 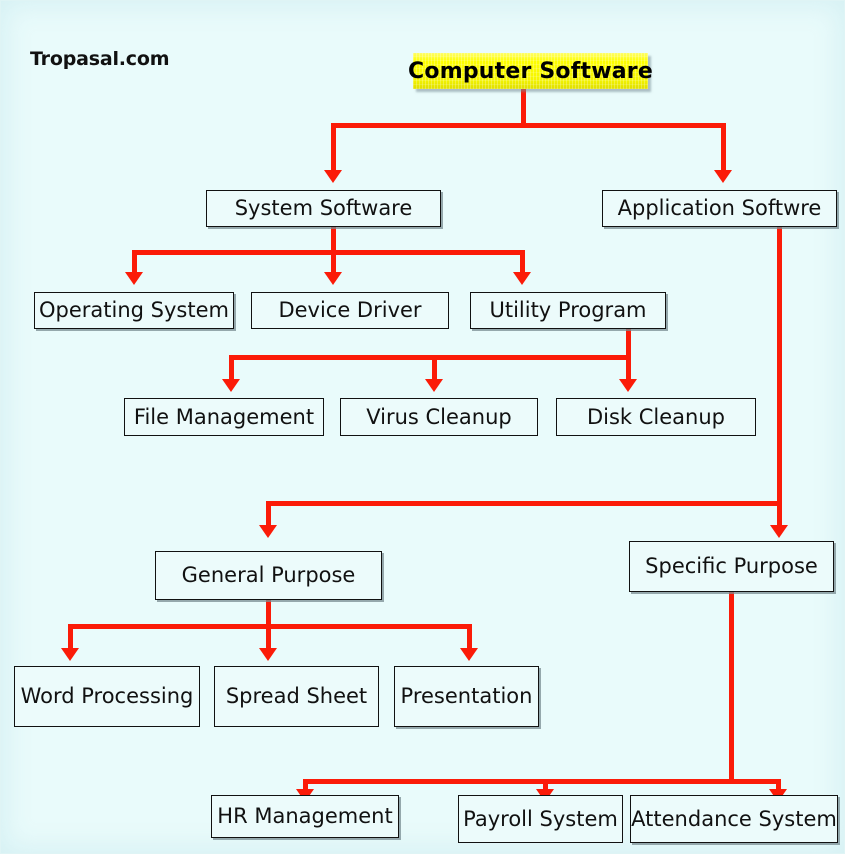 What do you see at coordinates (469, 654) in the screenshot?
I see `arrow-general-to-presentation` at bounding box center [469, 654].